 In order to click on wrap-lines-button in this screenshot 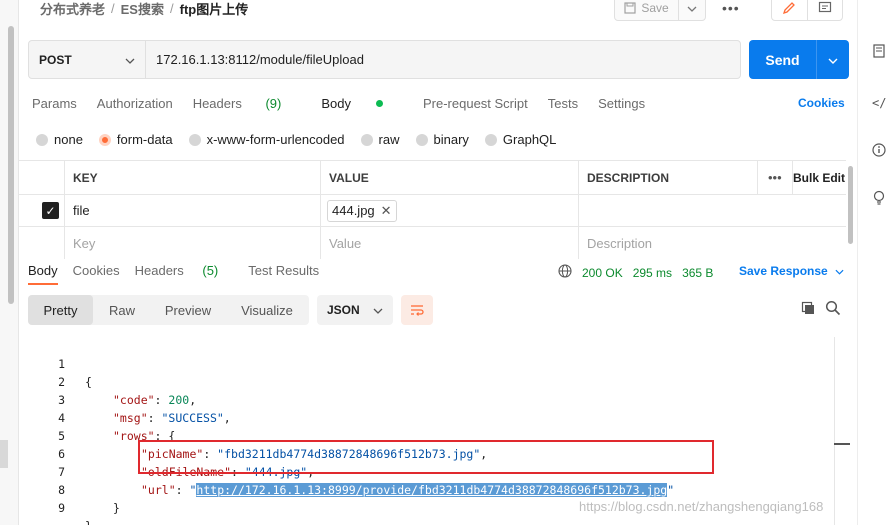, I will do `click(417, 310)`.